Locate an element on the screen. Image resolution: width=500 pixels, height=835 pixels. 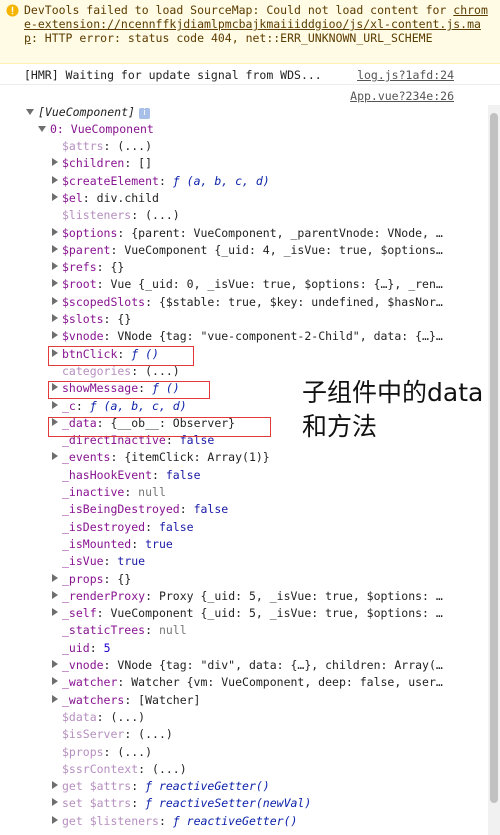
info-icon: i is located at coordinates (144, 113).